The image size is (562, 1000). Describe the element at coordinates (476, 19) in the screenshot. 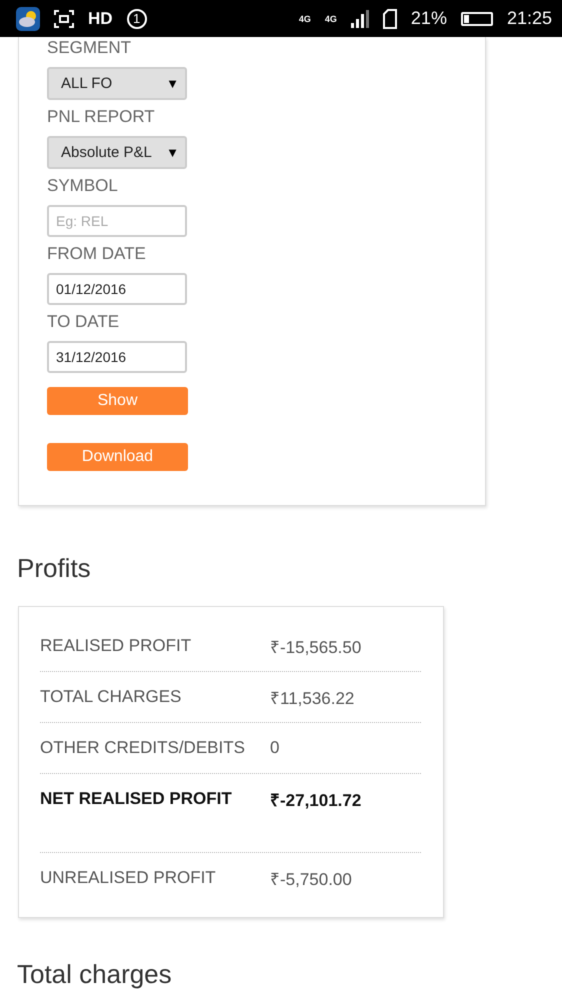

I see `battery-icon` at that location.